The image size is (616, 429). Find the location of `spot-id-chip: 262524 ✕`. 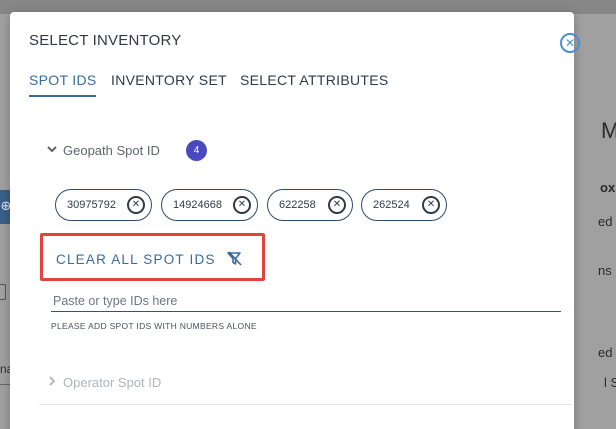

spot-id-chip: 262524 ✕ is located at coordinates (404, 205).